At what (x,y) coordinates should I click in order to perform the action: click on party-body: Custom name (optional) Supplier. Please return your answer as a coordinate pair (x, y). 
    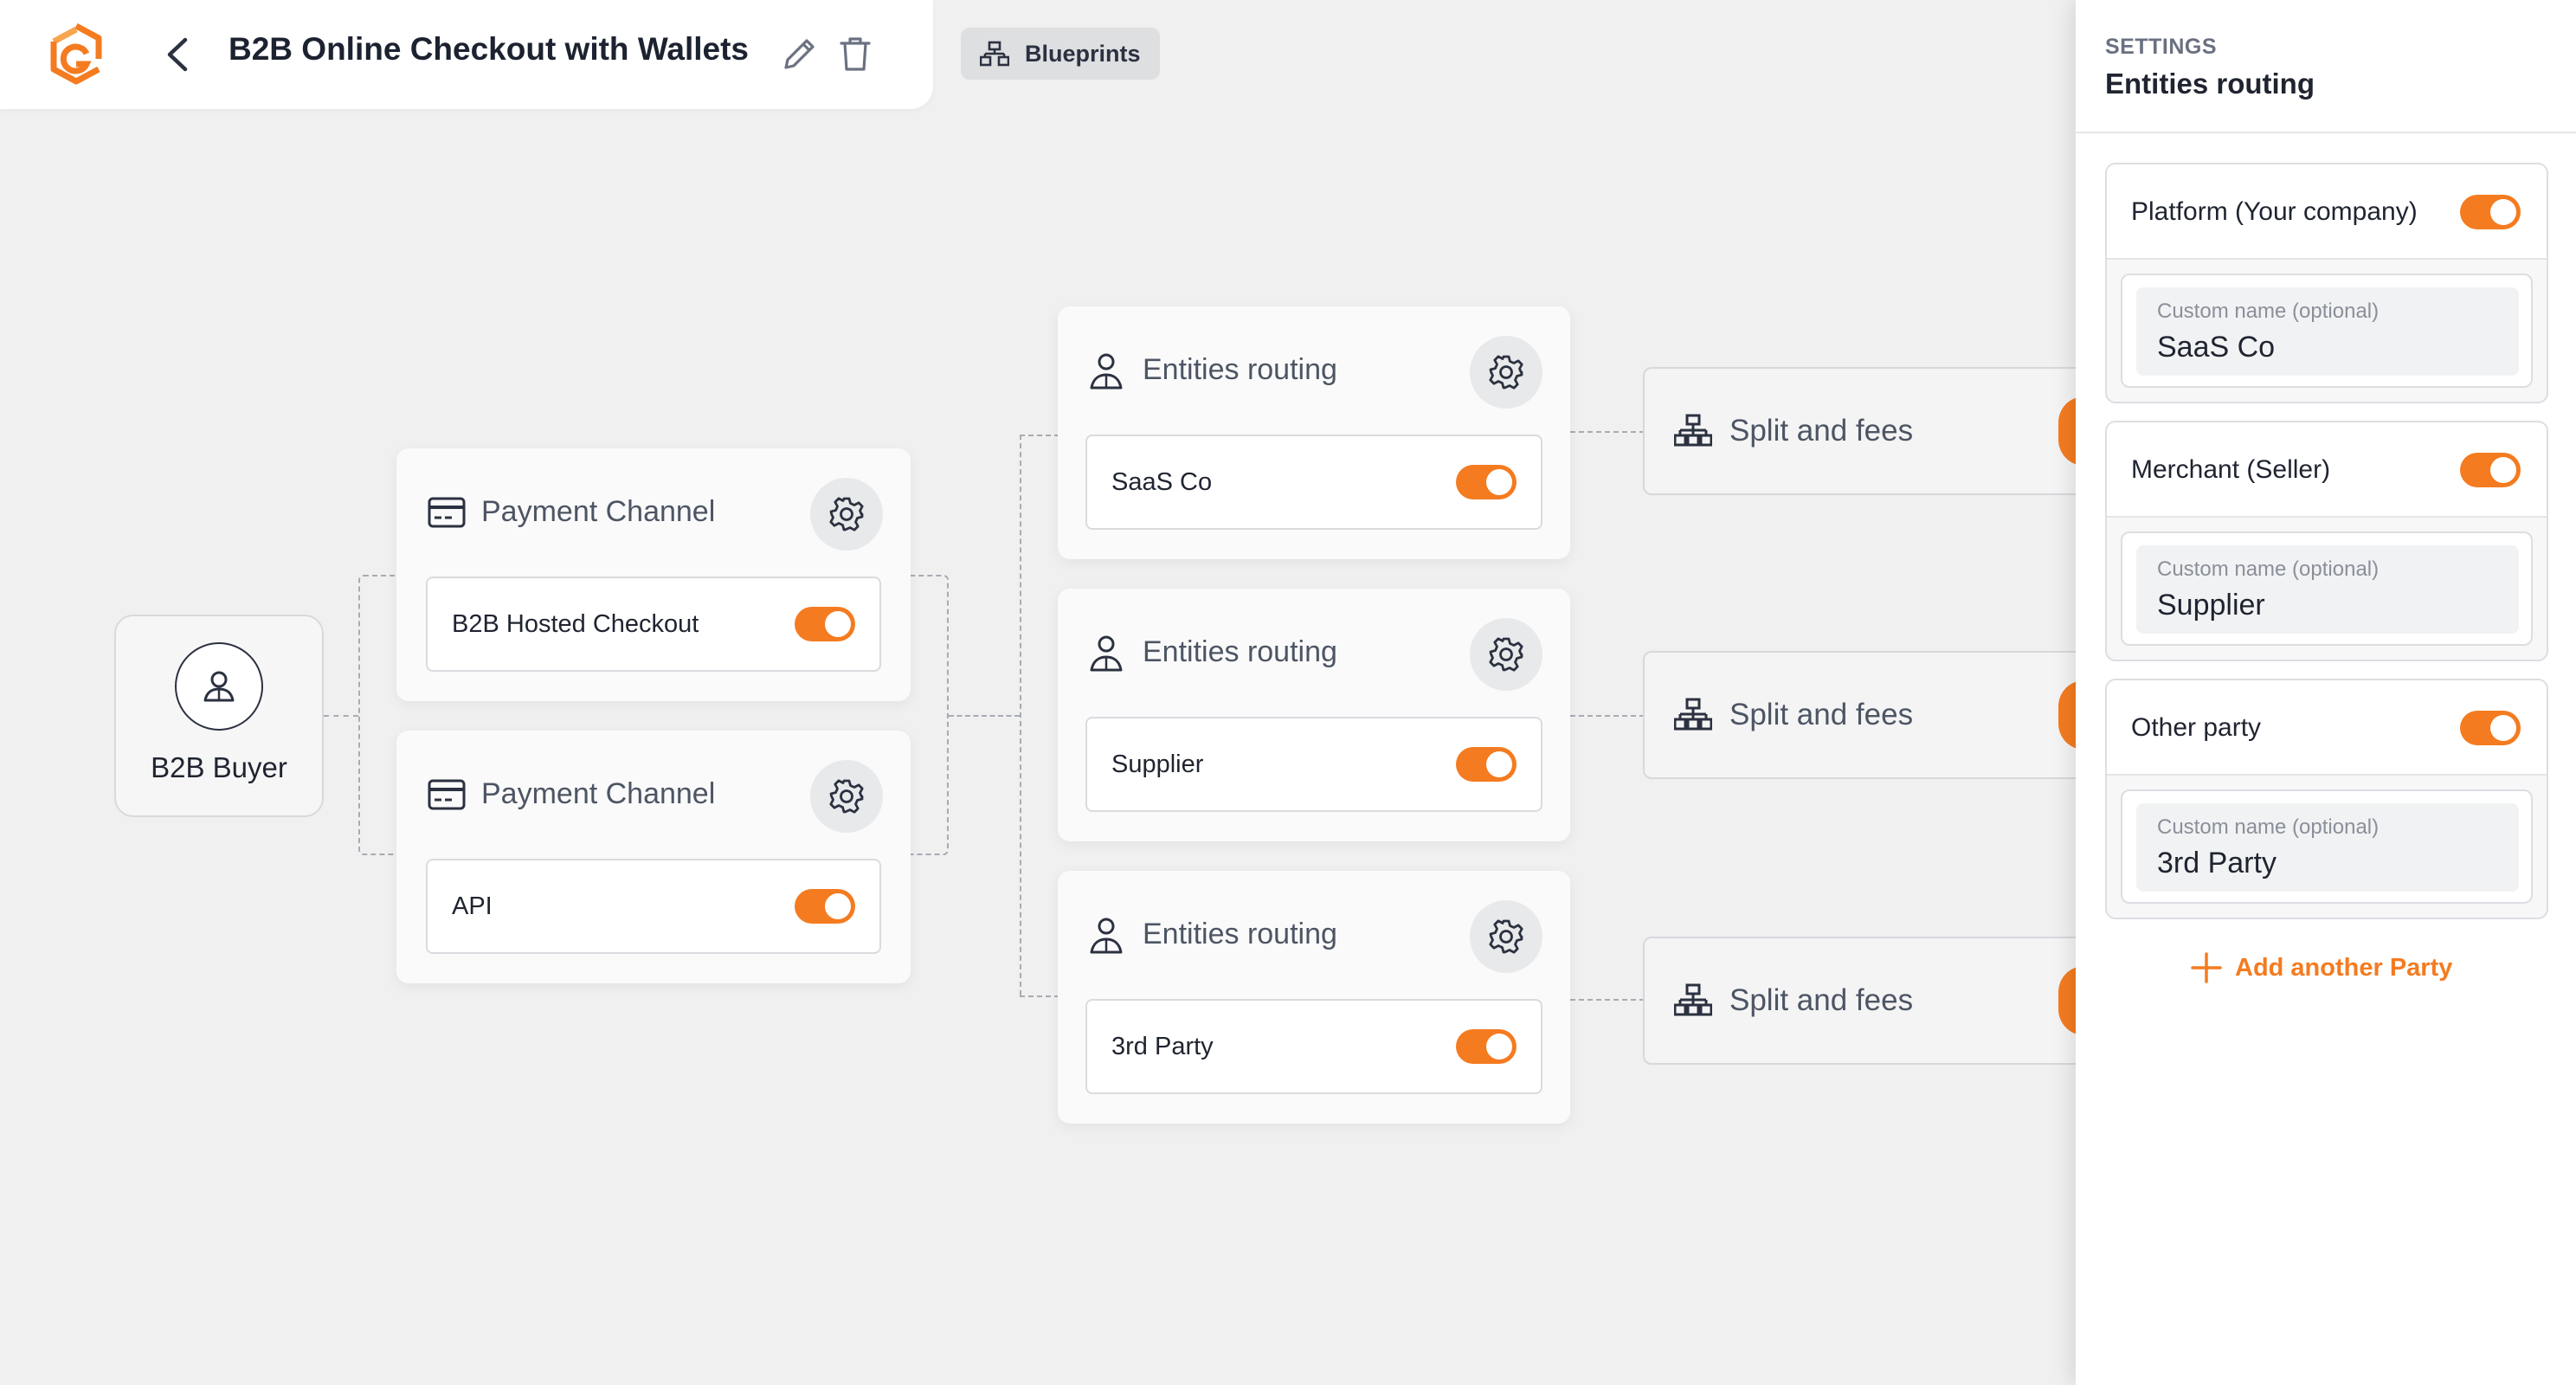
    Looking at the image, I should click on (2327, 588).